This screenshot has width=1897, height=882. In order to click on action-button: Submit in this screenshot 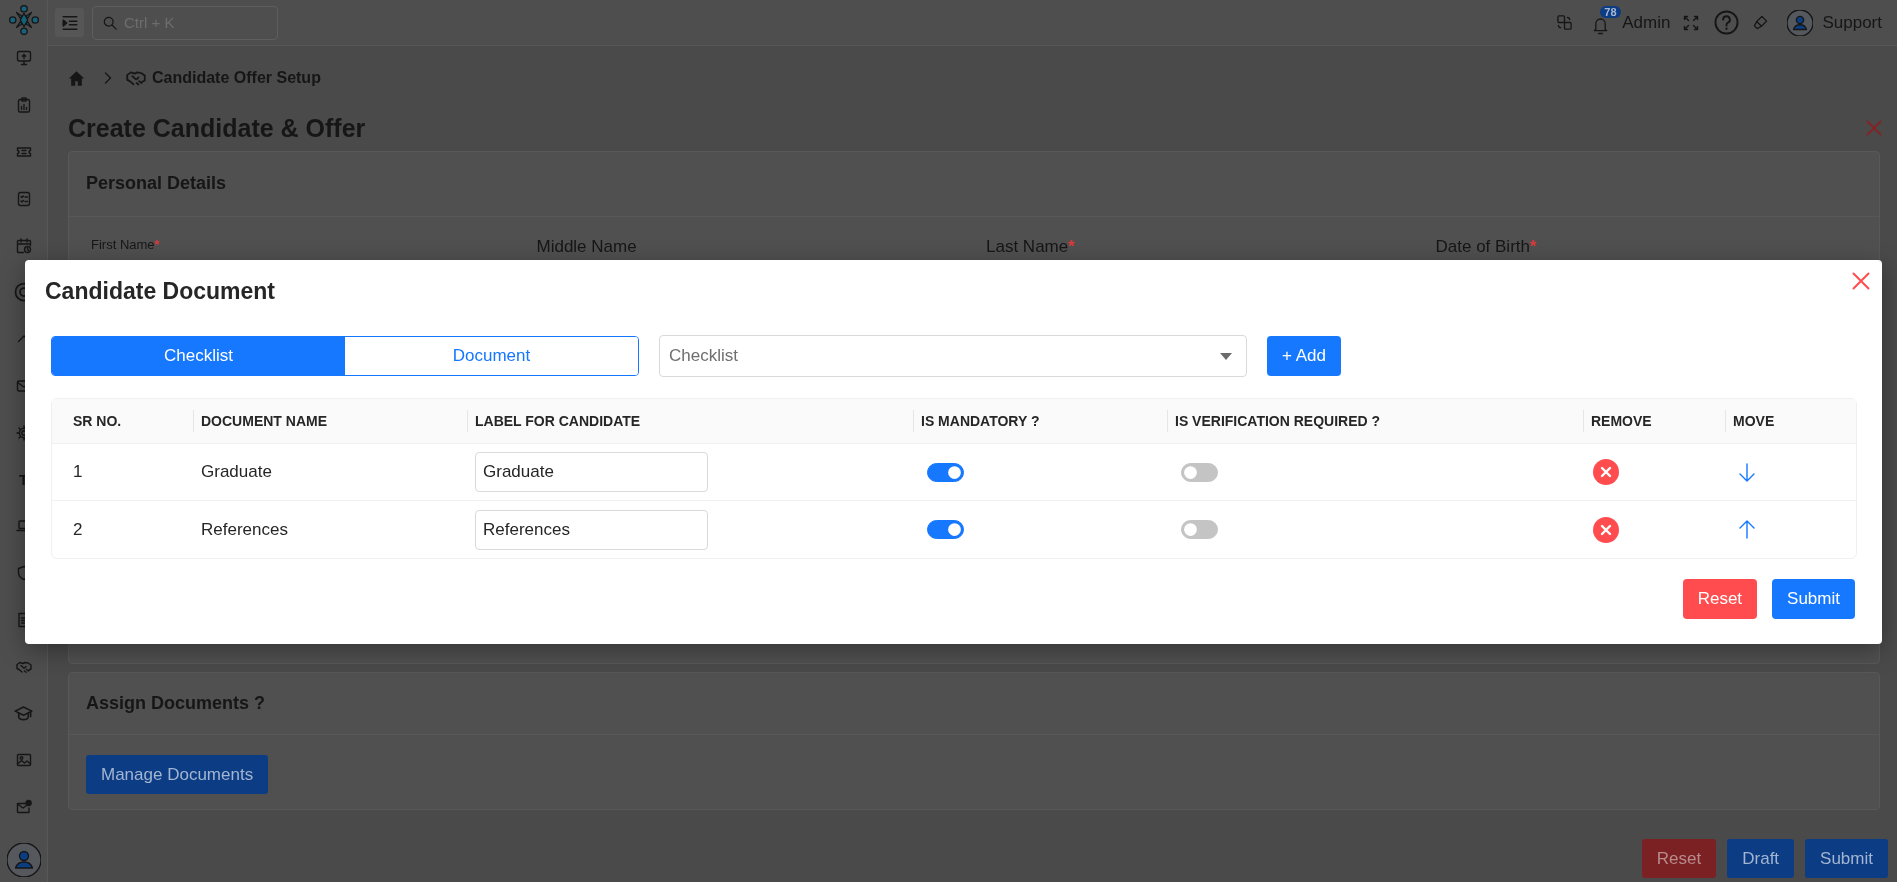, I will do `click(1846, 858)`.